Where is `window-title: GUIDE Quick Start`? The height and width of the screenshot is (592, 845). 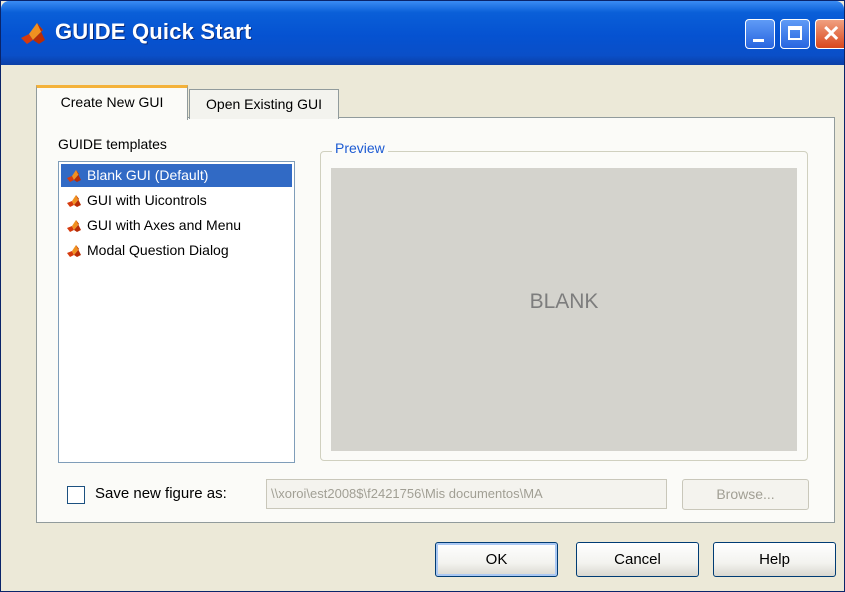
window-title: GUIDE Quick Start is located at coordinates (153, 31).